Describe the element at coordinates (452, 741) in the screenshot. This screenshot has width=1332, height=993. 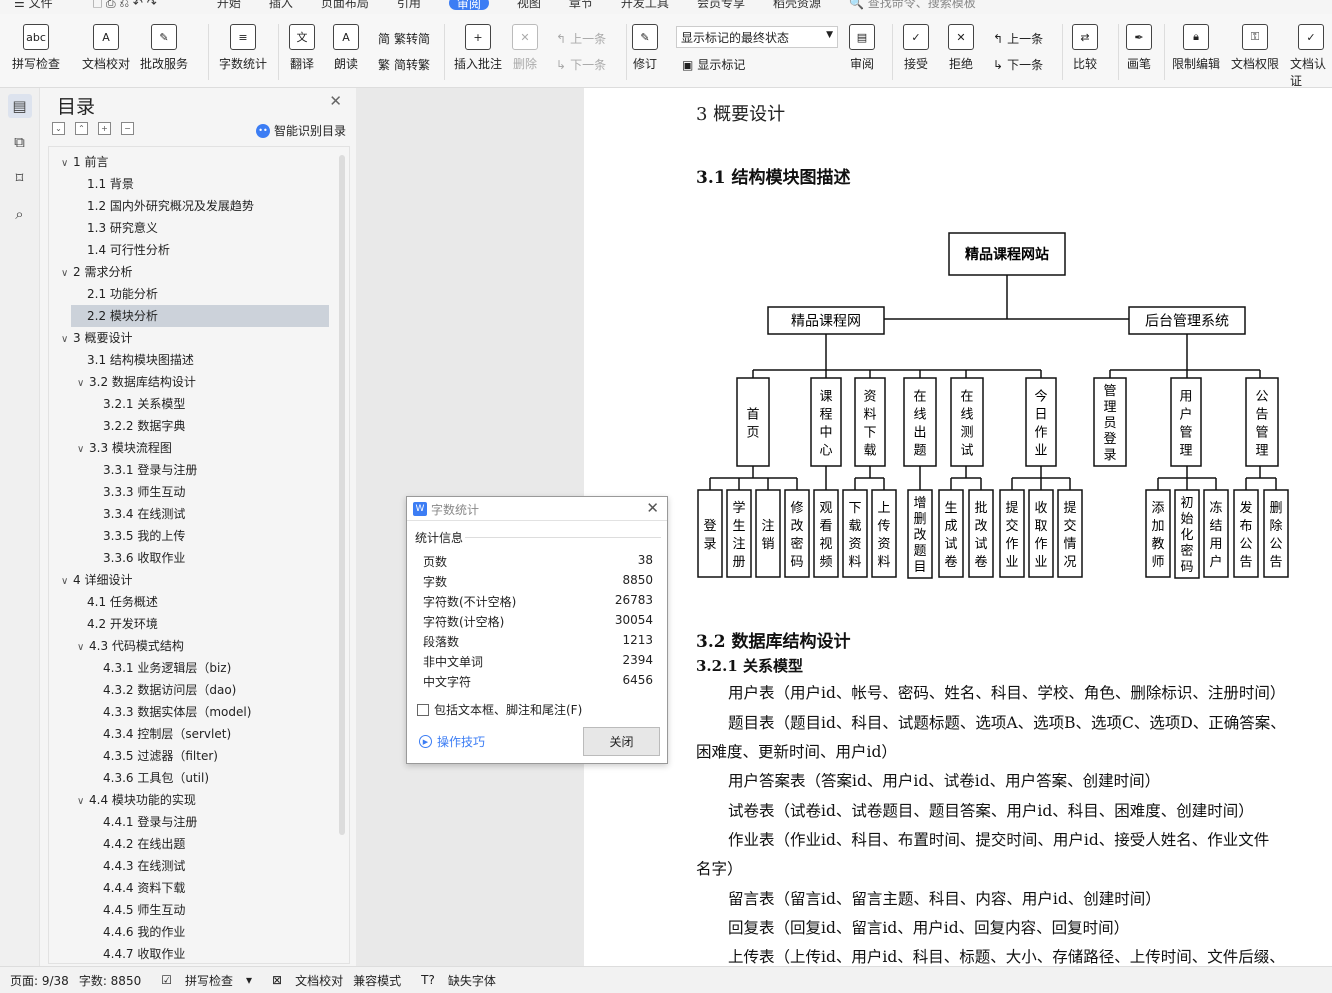
I see `tips-link: ▶ 操作技巧` at that location.